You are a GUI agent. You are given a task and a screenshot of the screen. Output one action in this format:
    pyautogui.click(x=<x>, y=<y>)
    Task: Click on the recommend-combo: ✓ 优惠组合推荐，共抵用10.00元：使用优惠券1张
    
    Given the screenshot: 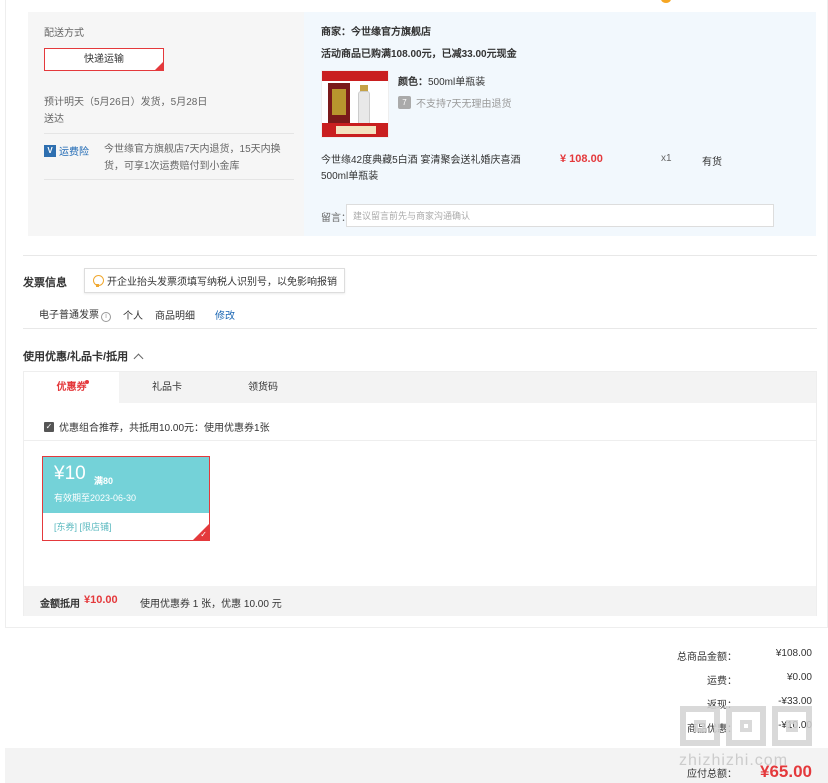 What is the action you would take?
    pyautogui.click(x=157, y=426)
    